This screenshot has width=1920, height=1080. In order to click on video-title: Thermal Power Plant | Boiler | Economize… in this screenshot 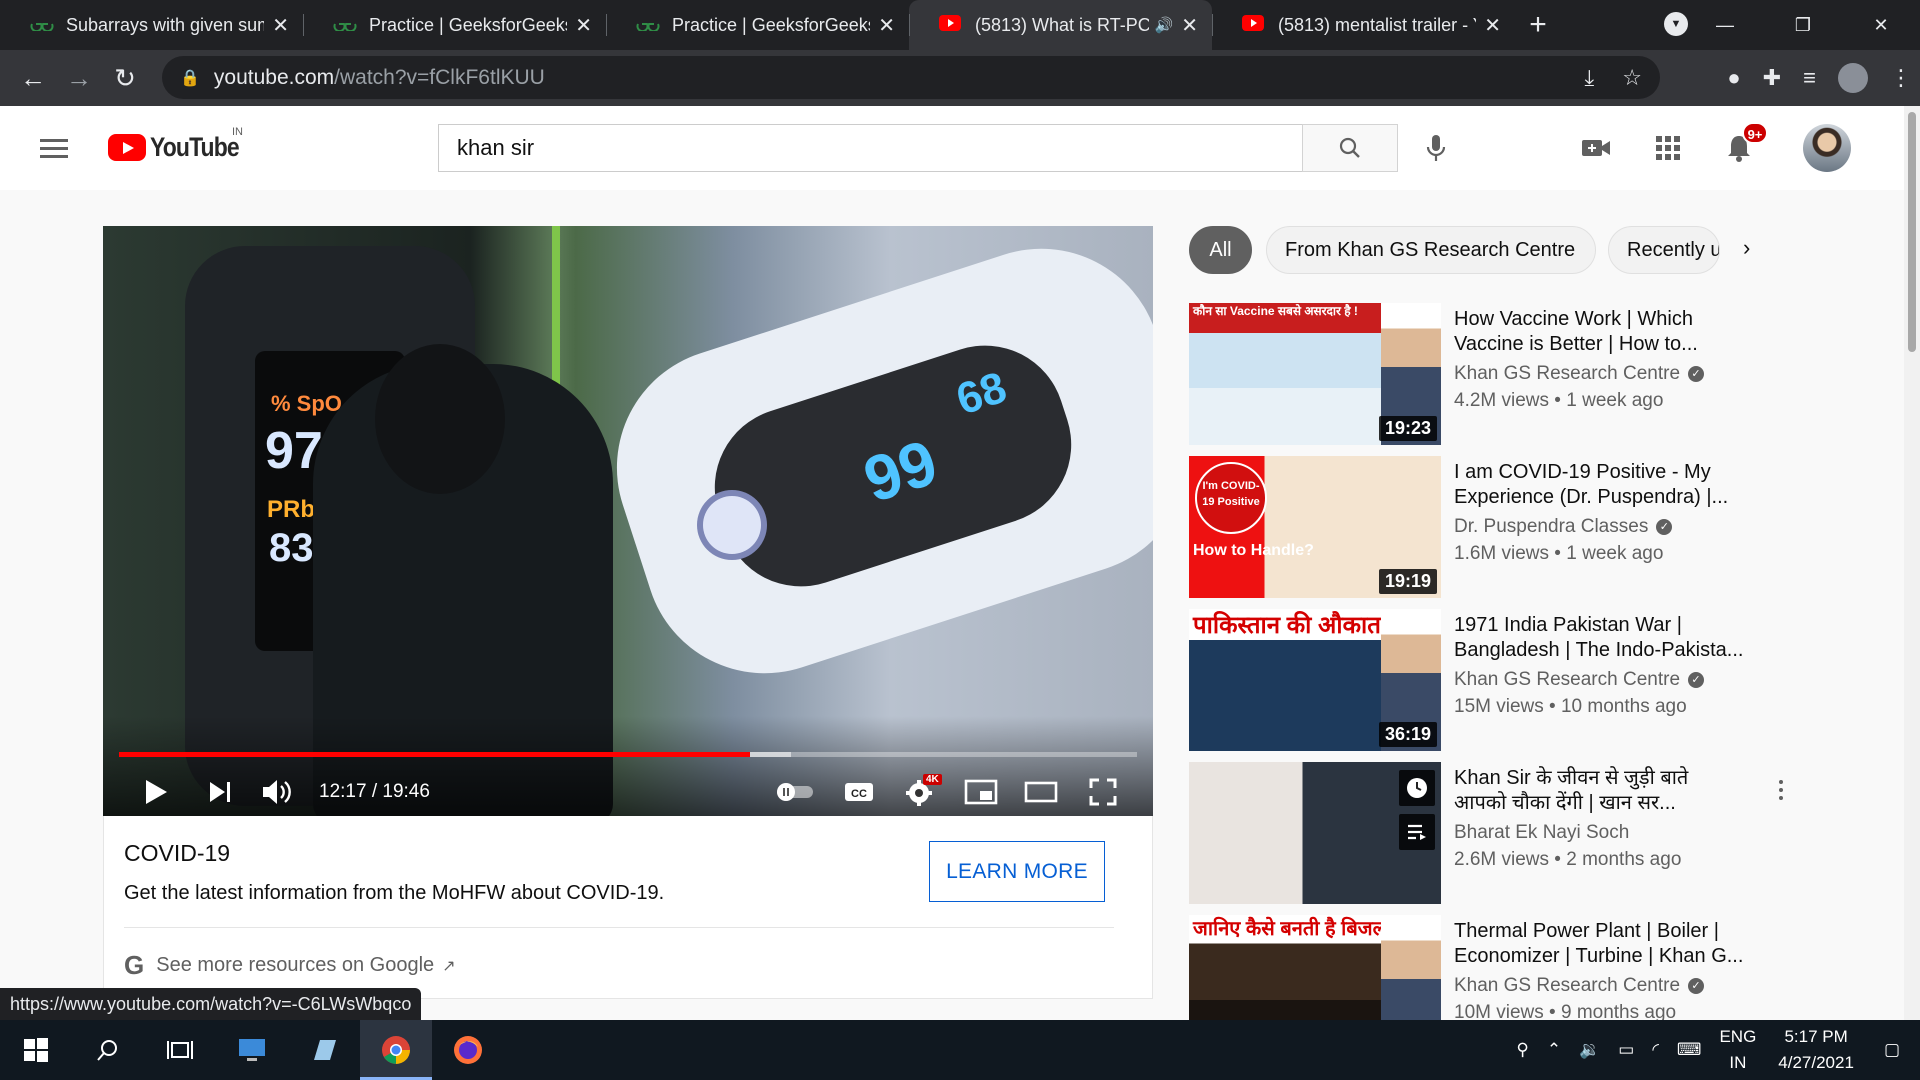, I will do `click(1599, 944)`.